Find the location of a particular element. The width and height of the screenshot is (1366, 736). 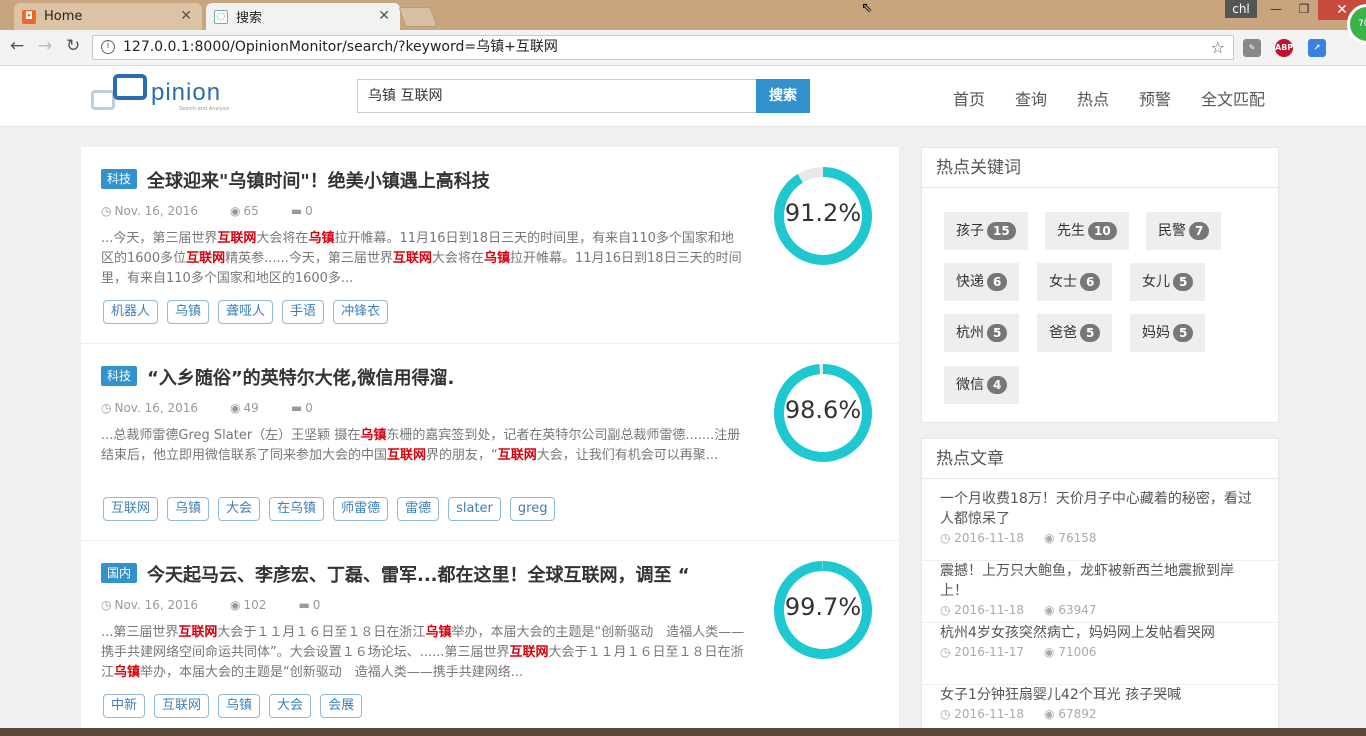

keyword-chip: 女士 6 is located at coordinates (1075, 282).